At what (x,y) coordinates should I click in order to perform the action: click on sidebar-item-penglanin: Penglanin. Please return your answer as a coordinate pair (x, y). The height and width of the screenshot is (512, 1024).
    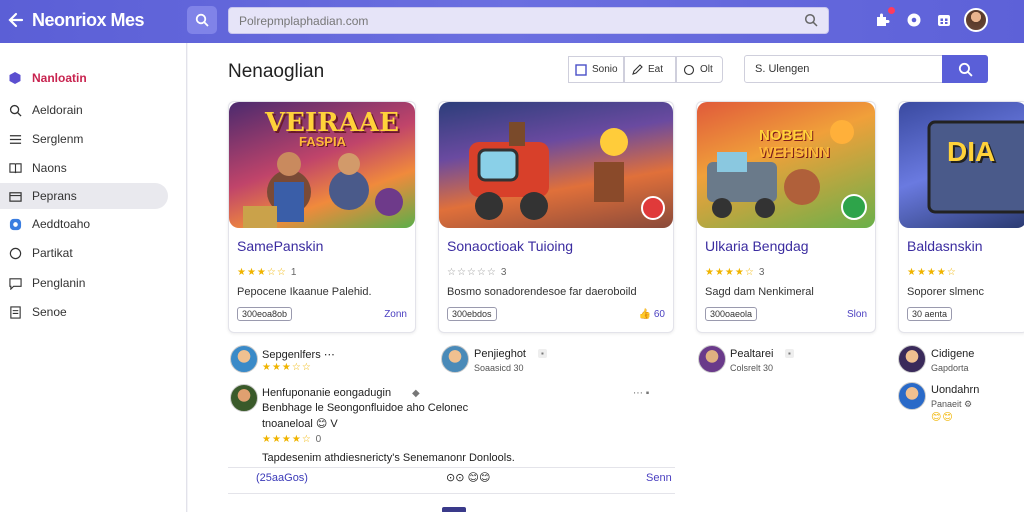
    Looking at the image, I should click on (84, 283).